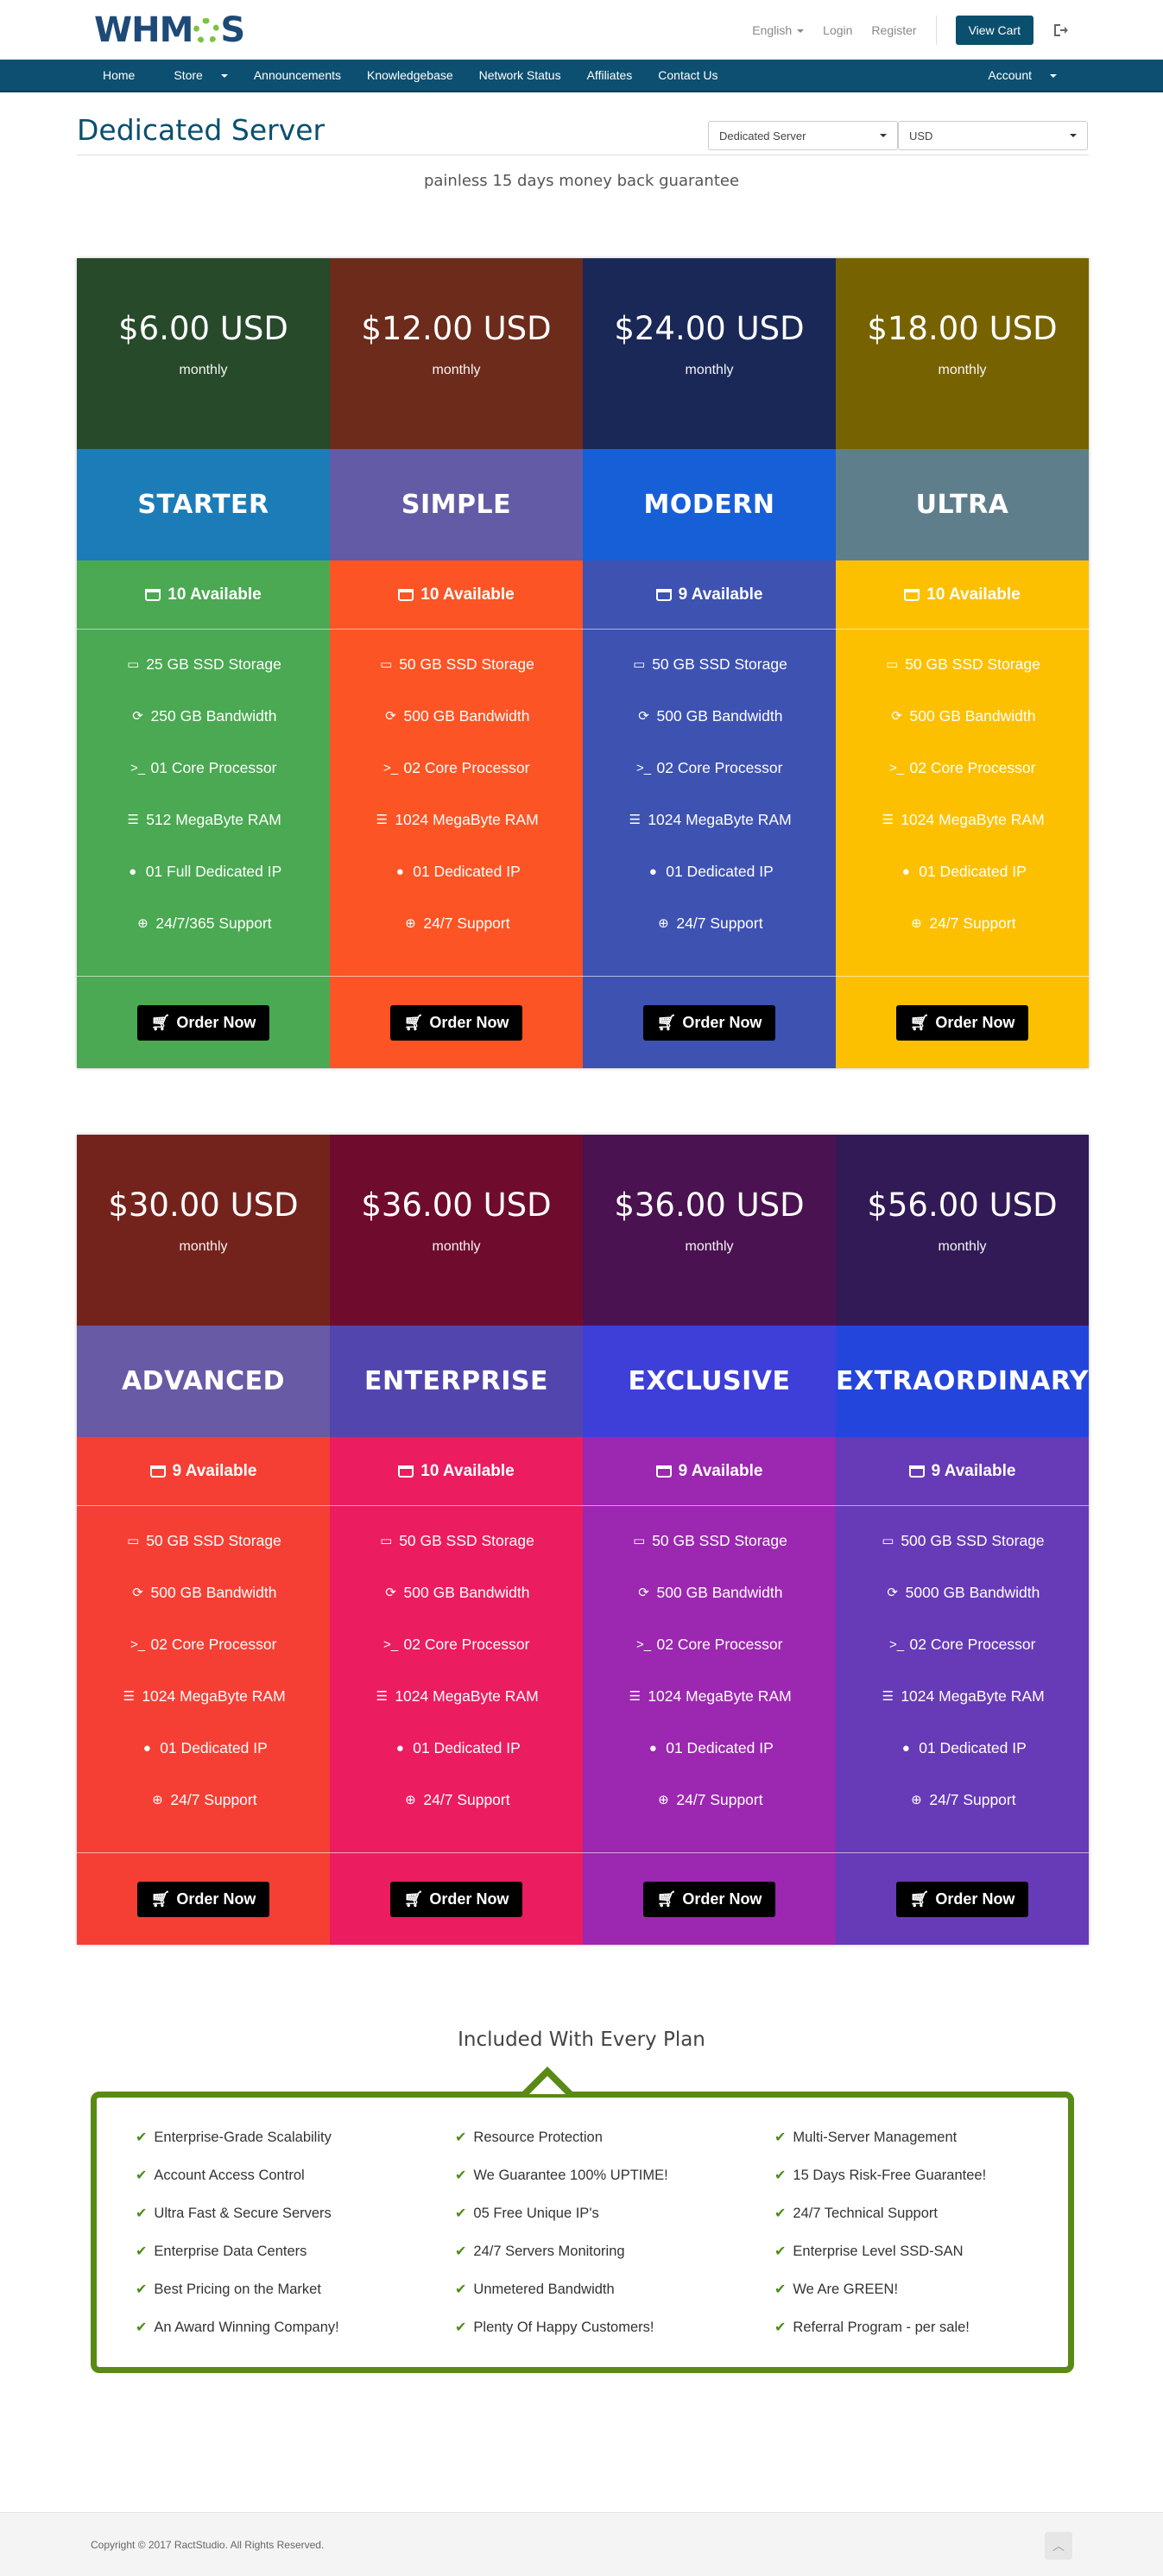  What do you see at coordinates (936, 30) in the screenshot?
I see `divider` at bounding box center [936, 30].